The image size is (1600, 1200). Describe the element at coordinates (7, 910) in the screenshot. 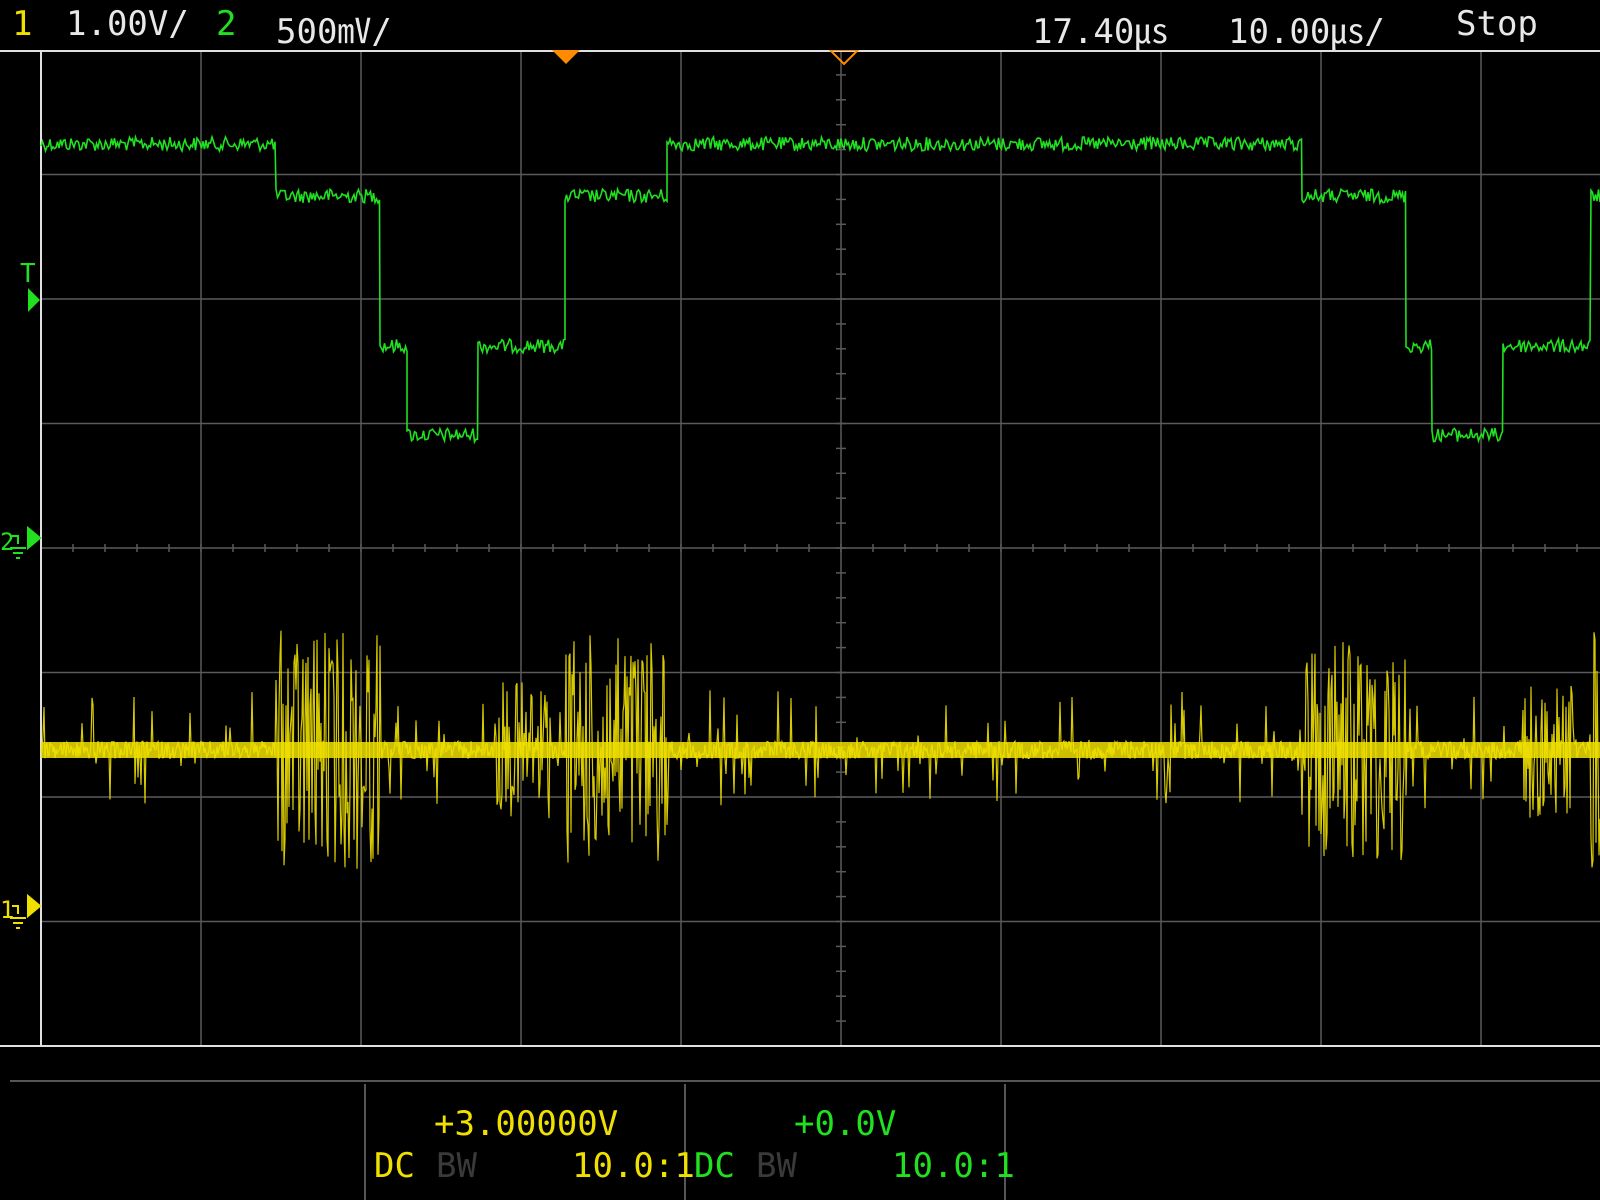

I see `ch1-ground-label: 1` at that location.